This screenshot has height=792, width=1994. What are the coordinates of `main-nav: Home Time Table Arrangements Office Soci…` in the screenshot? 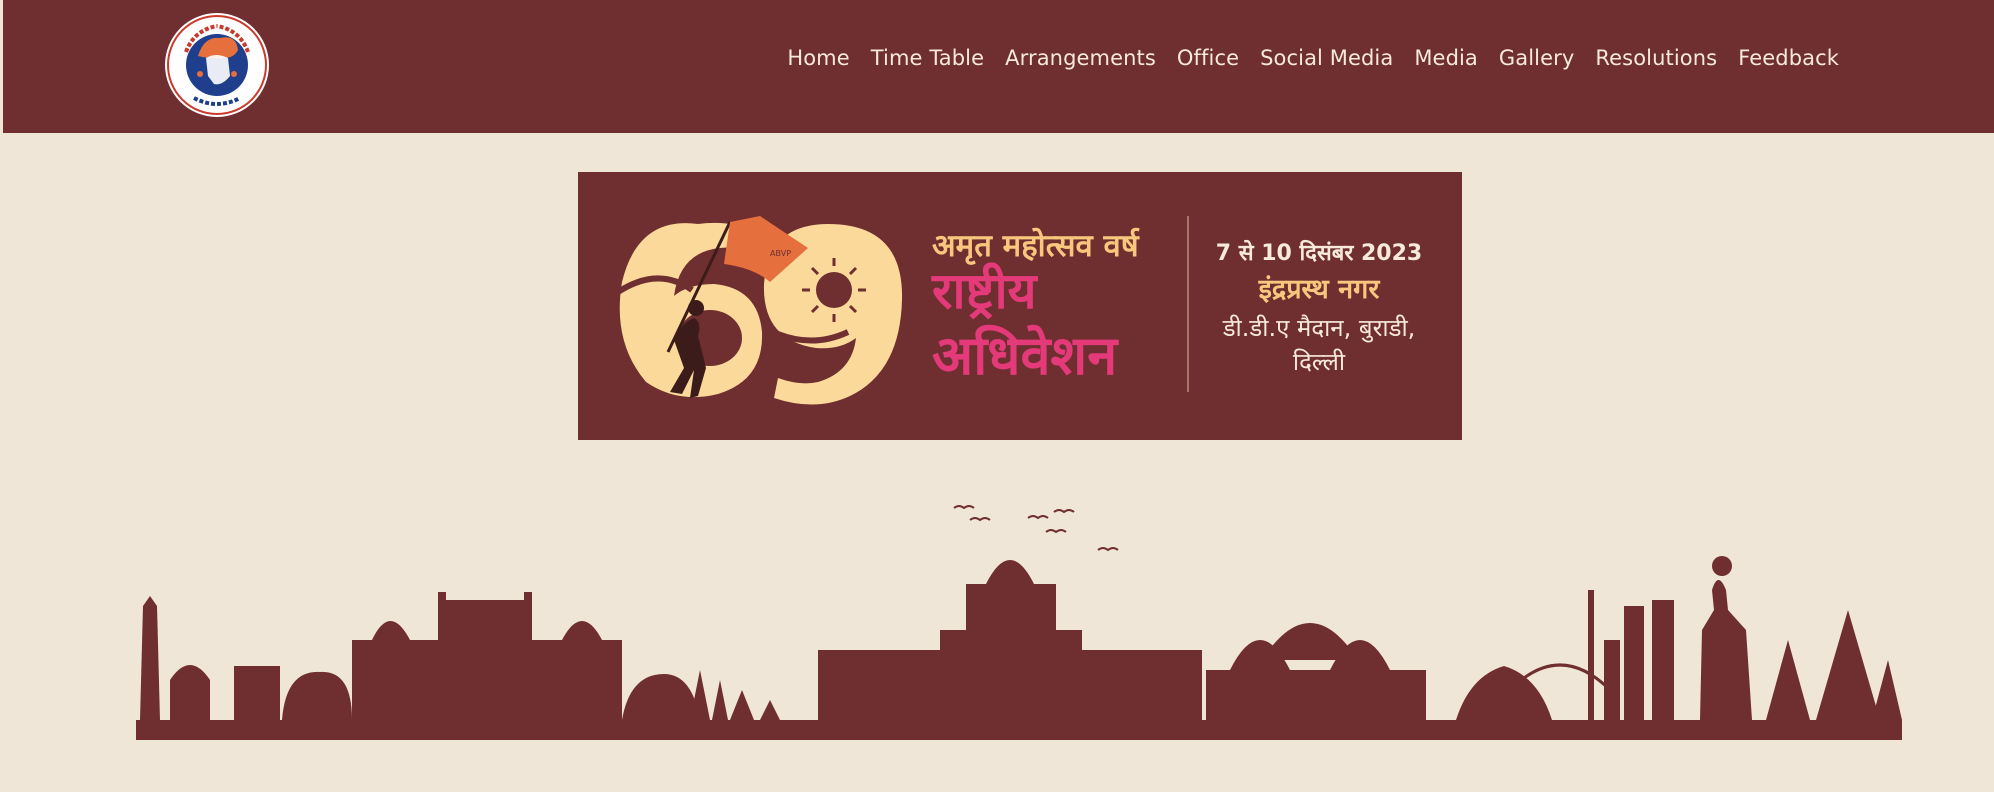 It's located at (1313, 58).